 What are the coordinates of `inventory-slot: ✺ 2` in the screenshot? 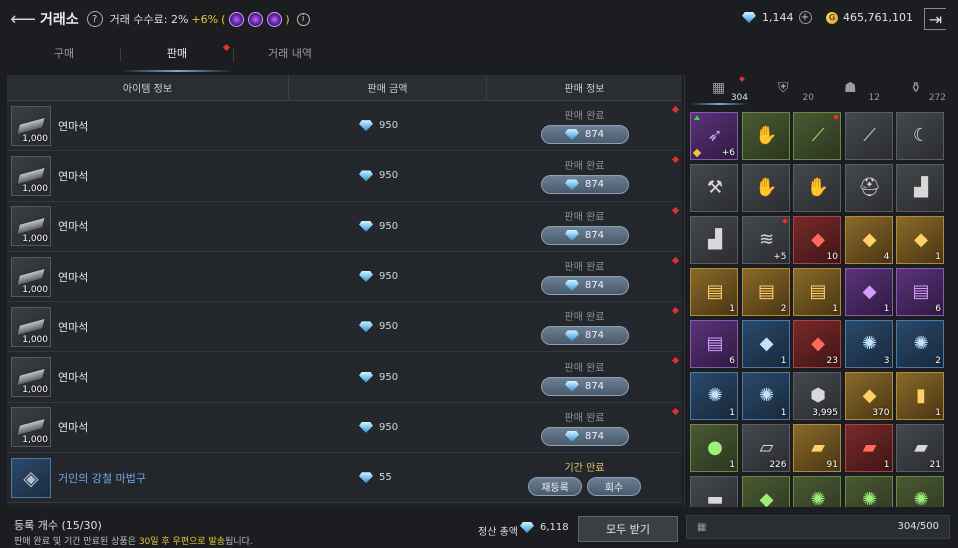 It's located at (920, 344).